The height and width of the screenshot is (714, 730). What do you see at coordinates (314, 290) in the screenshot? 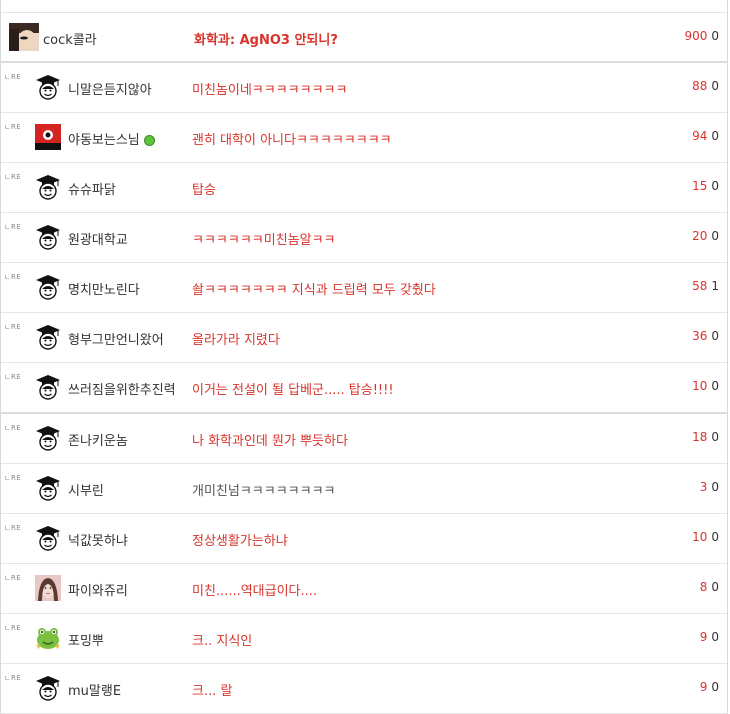
I see `comment-text: 솰ㅋㅋㅋㅋㅋㅋㅋ 지식과 드립력 모두 갖췄다` at bounding box center [314, 290].